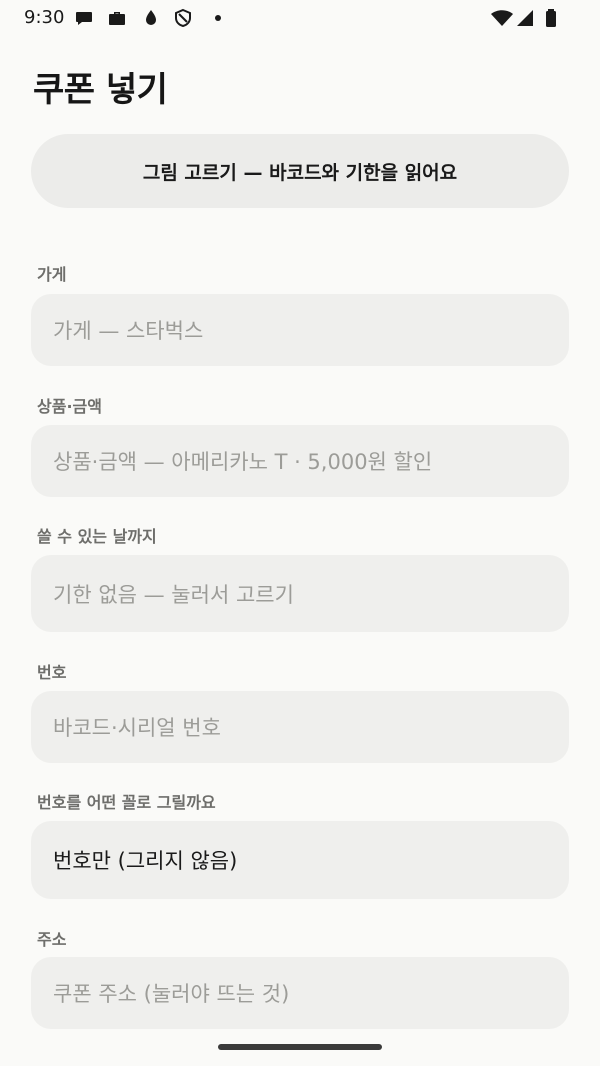  What do you see at coordinates (52, 939) in the screenshot?
I see `address-label: 주소` at bounding box center [52, 939].